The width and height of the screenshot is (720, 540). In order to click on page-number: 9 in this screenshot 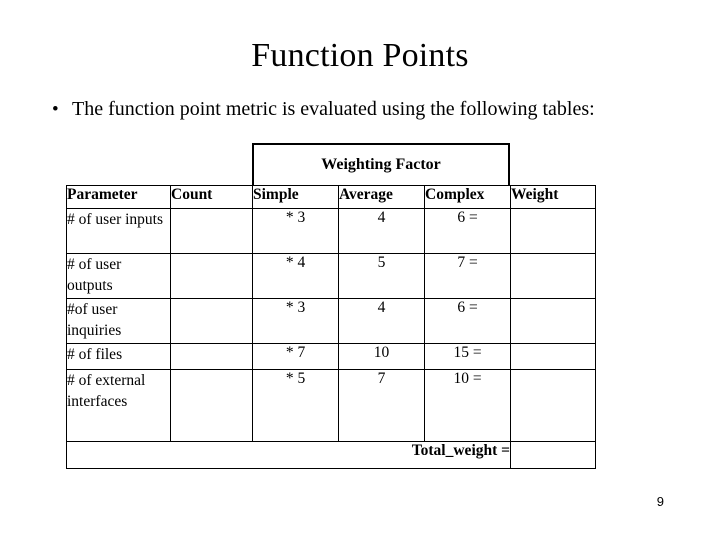, I will do `click(660, 501)`.